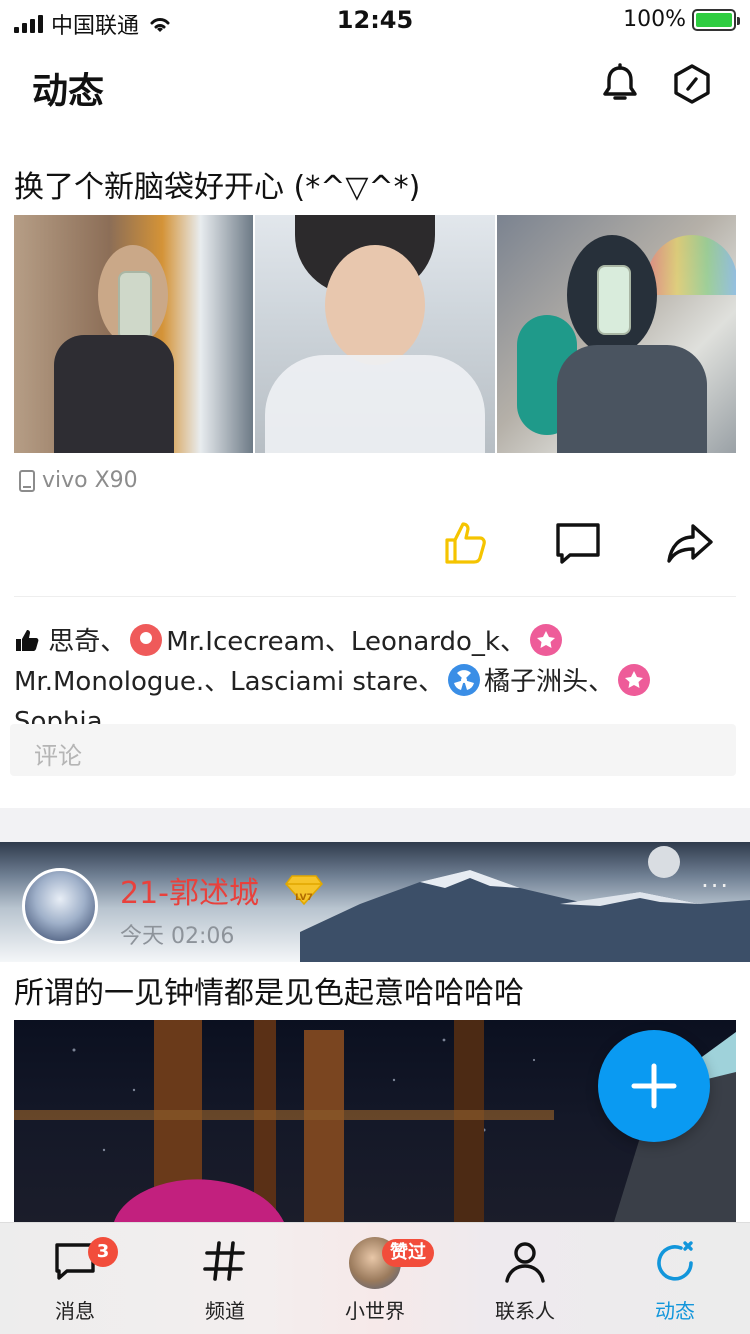 The image size is (750, 1334). What do you see at coordinates (225, 1311) in the screenshot?
I see `tab-label: 频道` at bounding box center [225, 1311].